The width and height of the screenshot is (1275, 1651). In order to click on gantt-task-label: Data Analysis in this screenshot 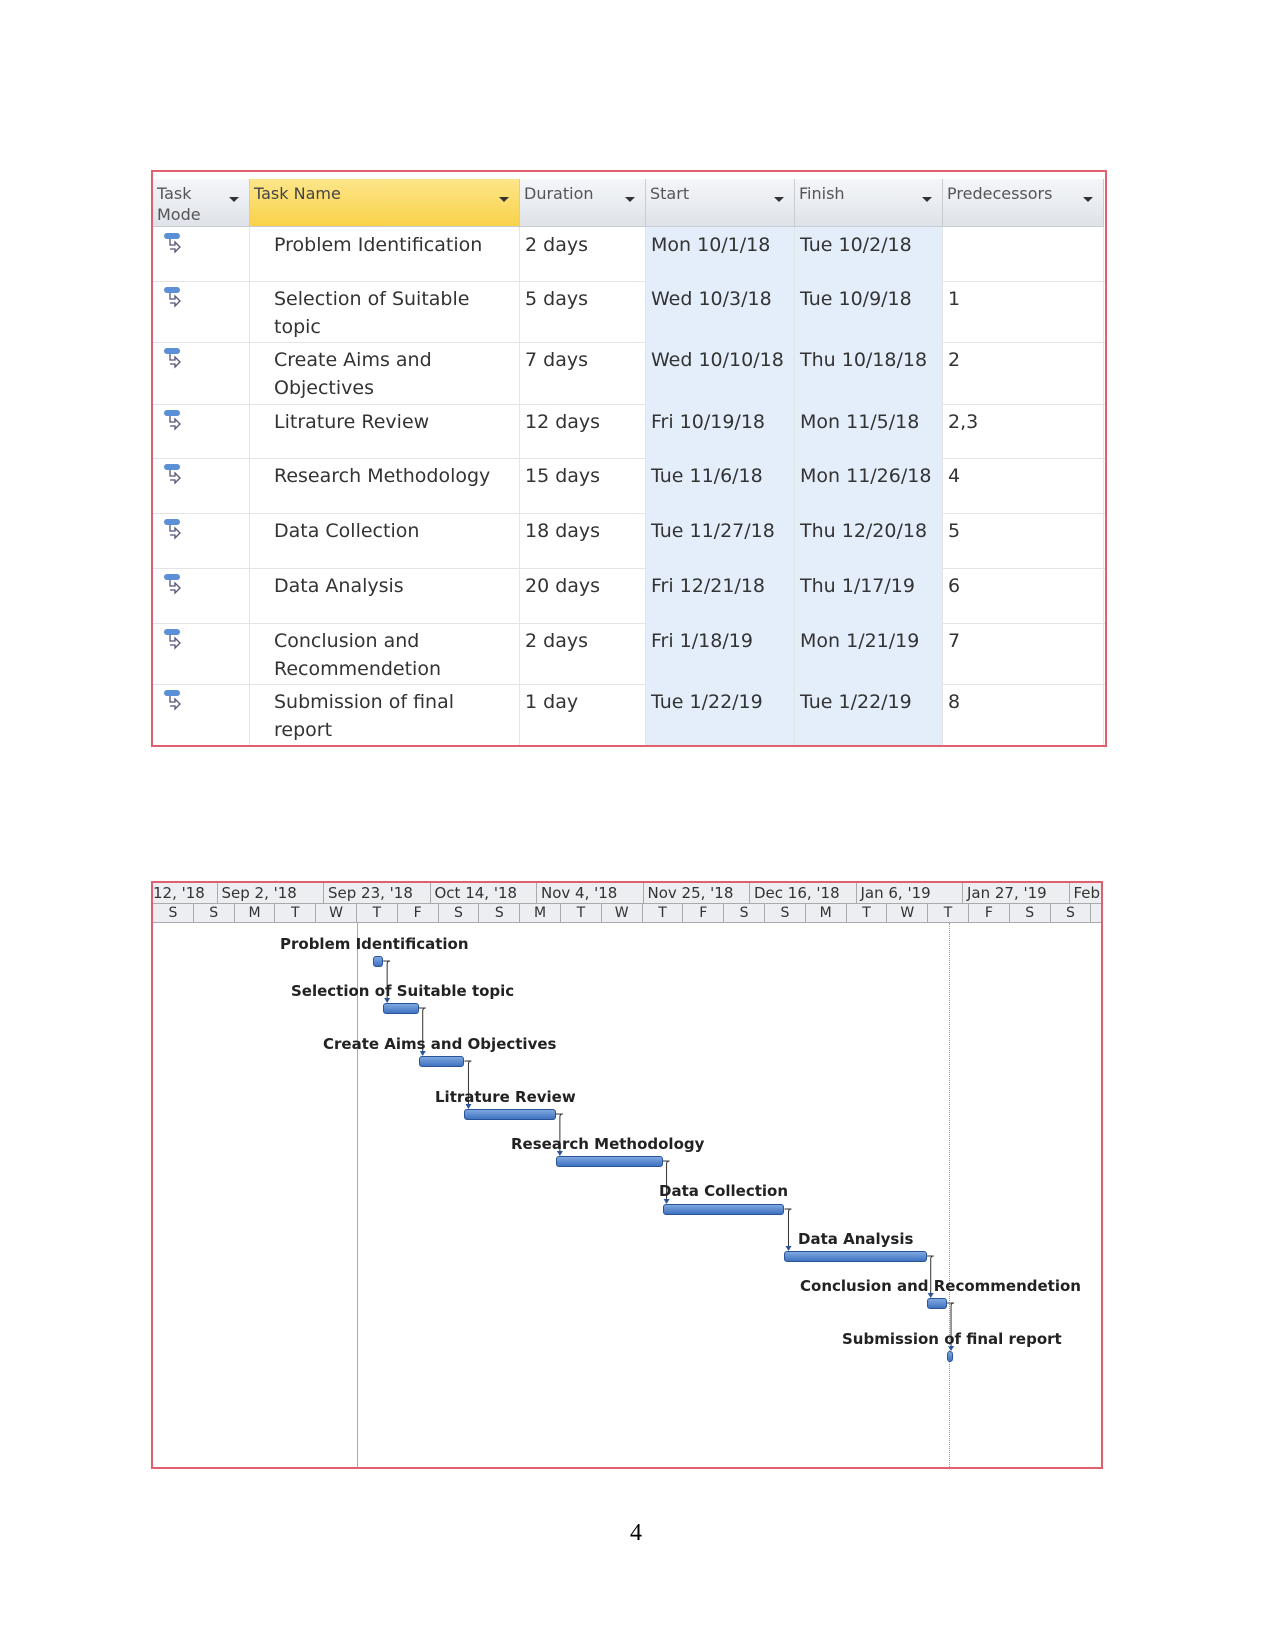, I will do `click(856, 1239)`.